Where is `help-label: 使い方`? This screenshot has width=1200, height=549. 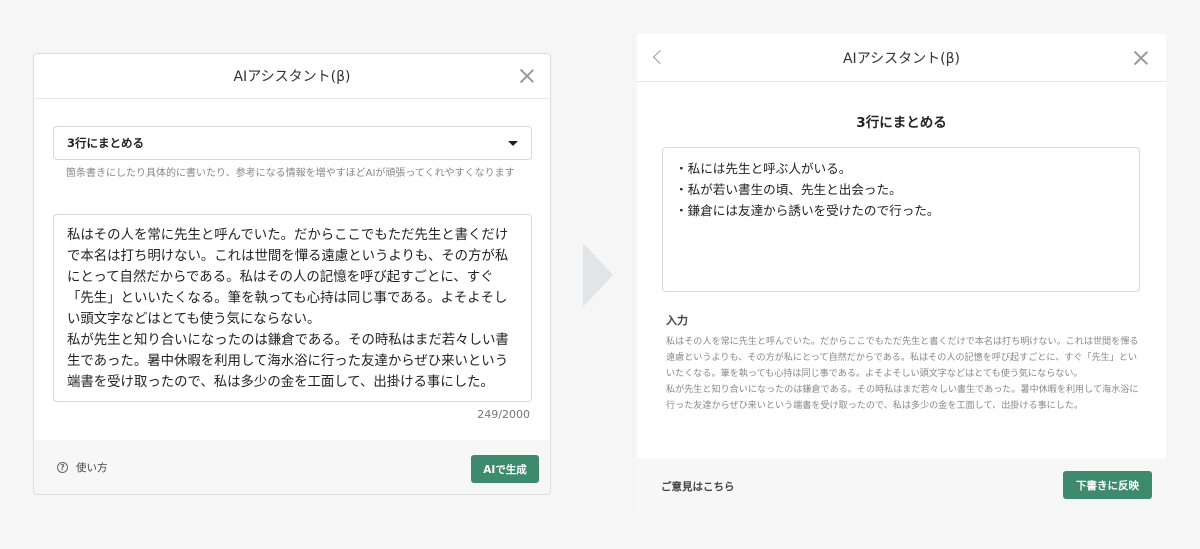 help-label: 使い方 is located at coordinates (92, 468).